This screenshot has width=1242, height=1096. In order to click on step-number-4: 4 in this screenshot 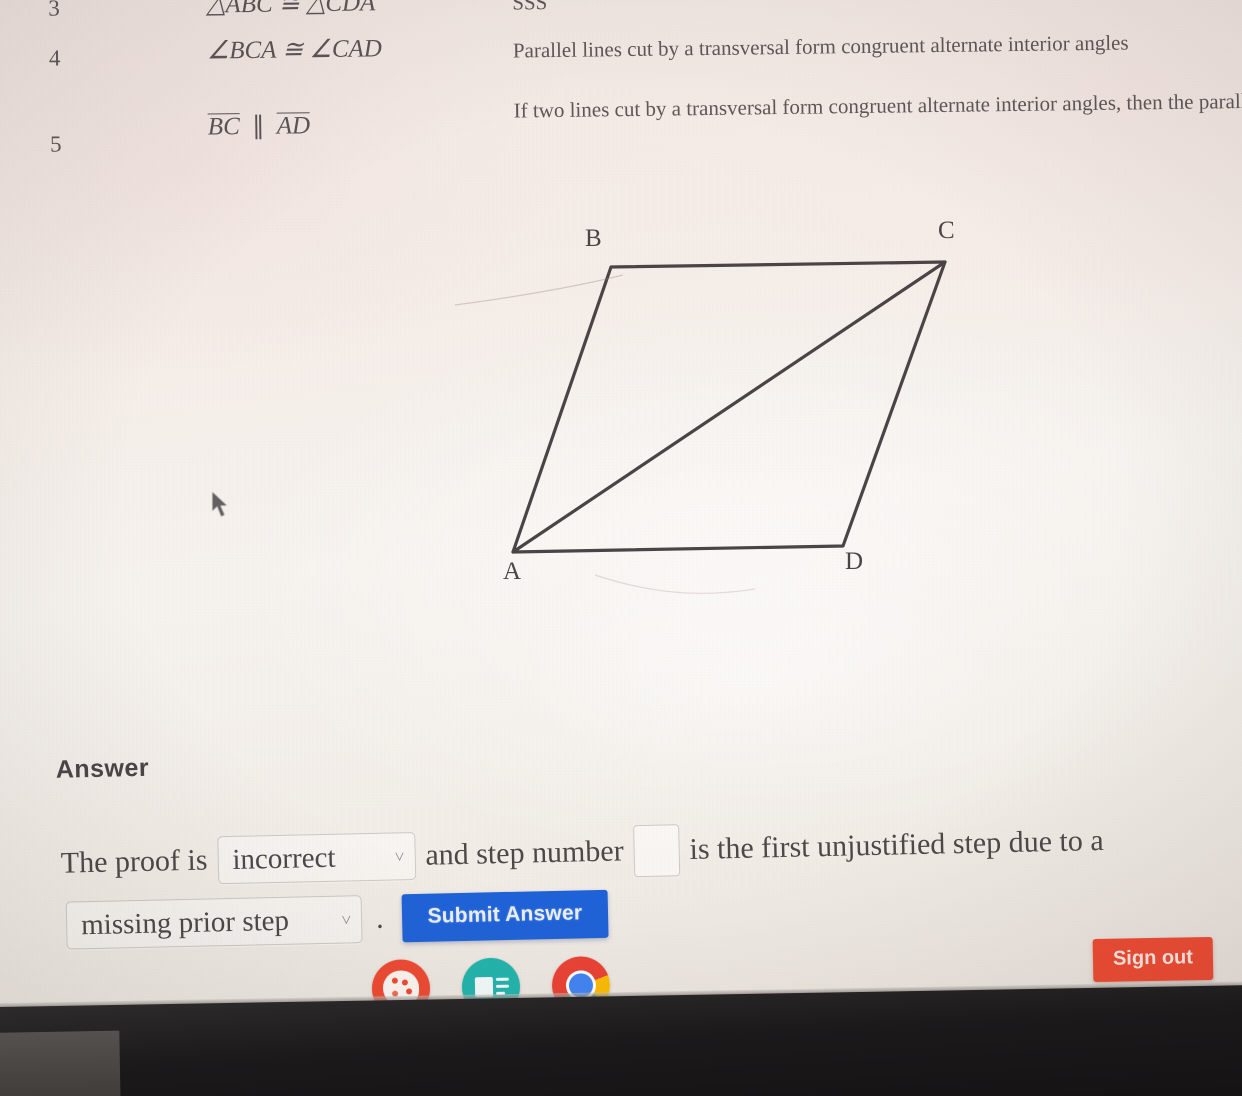, I will do `click(54, 58)`.